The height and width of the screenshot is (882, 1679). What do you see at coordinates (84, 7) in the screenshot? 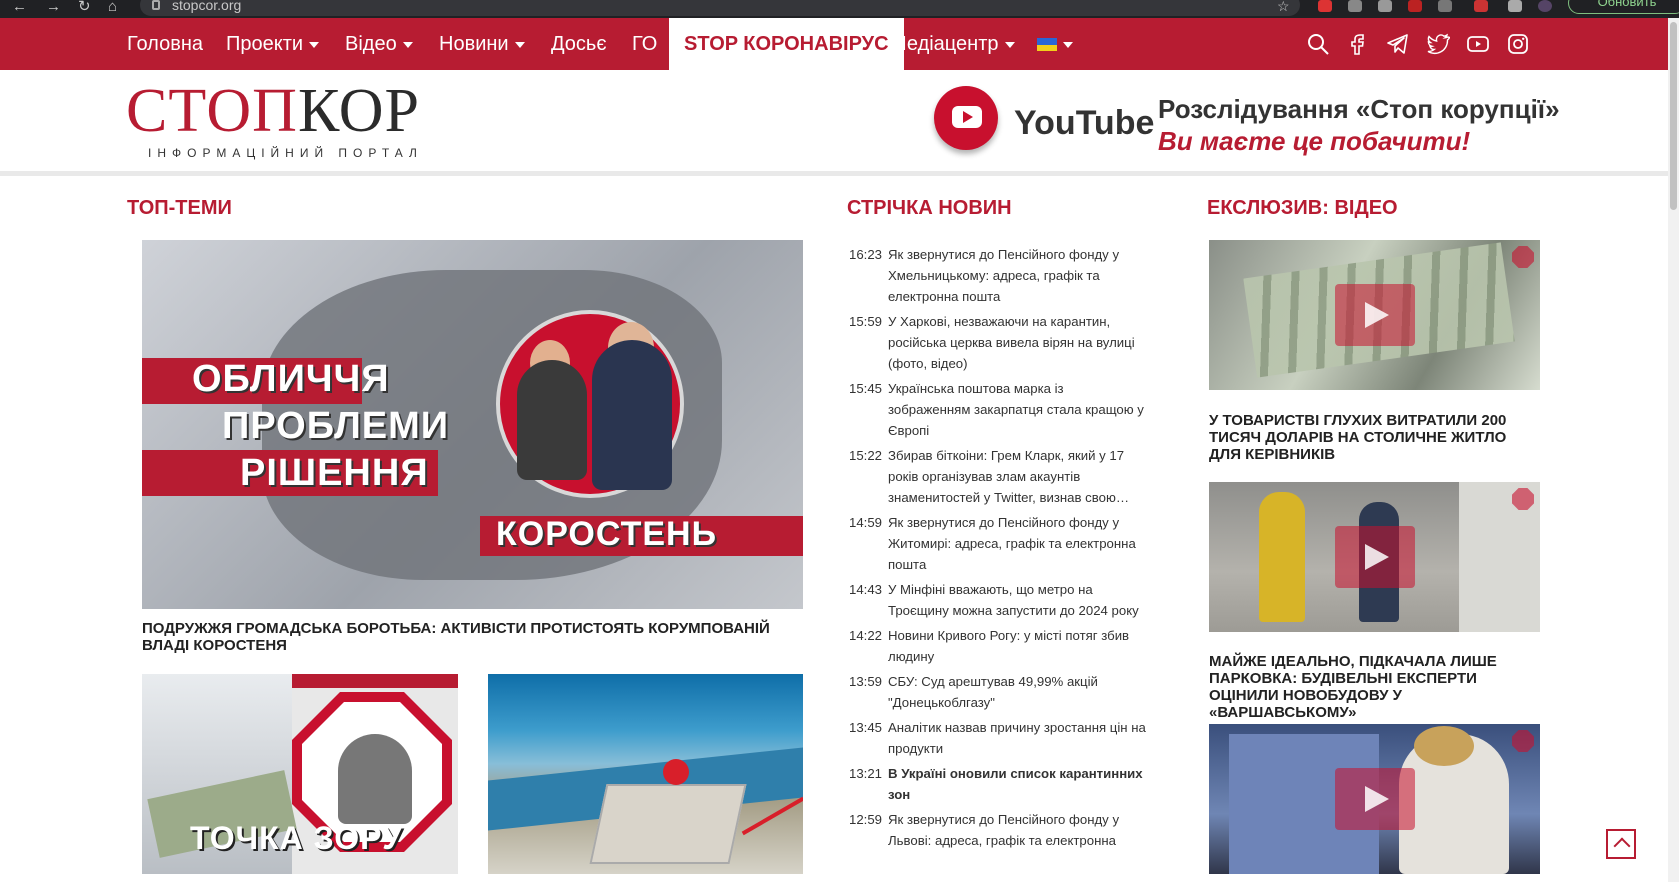
I see `reload-icon: ↻` at bounding box center [84, 7].